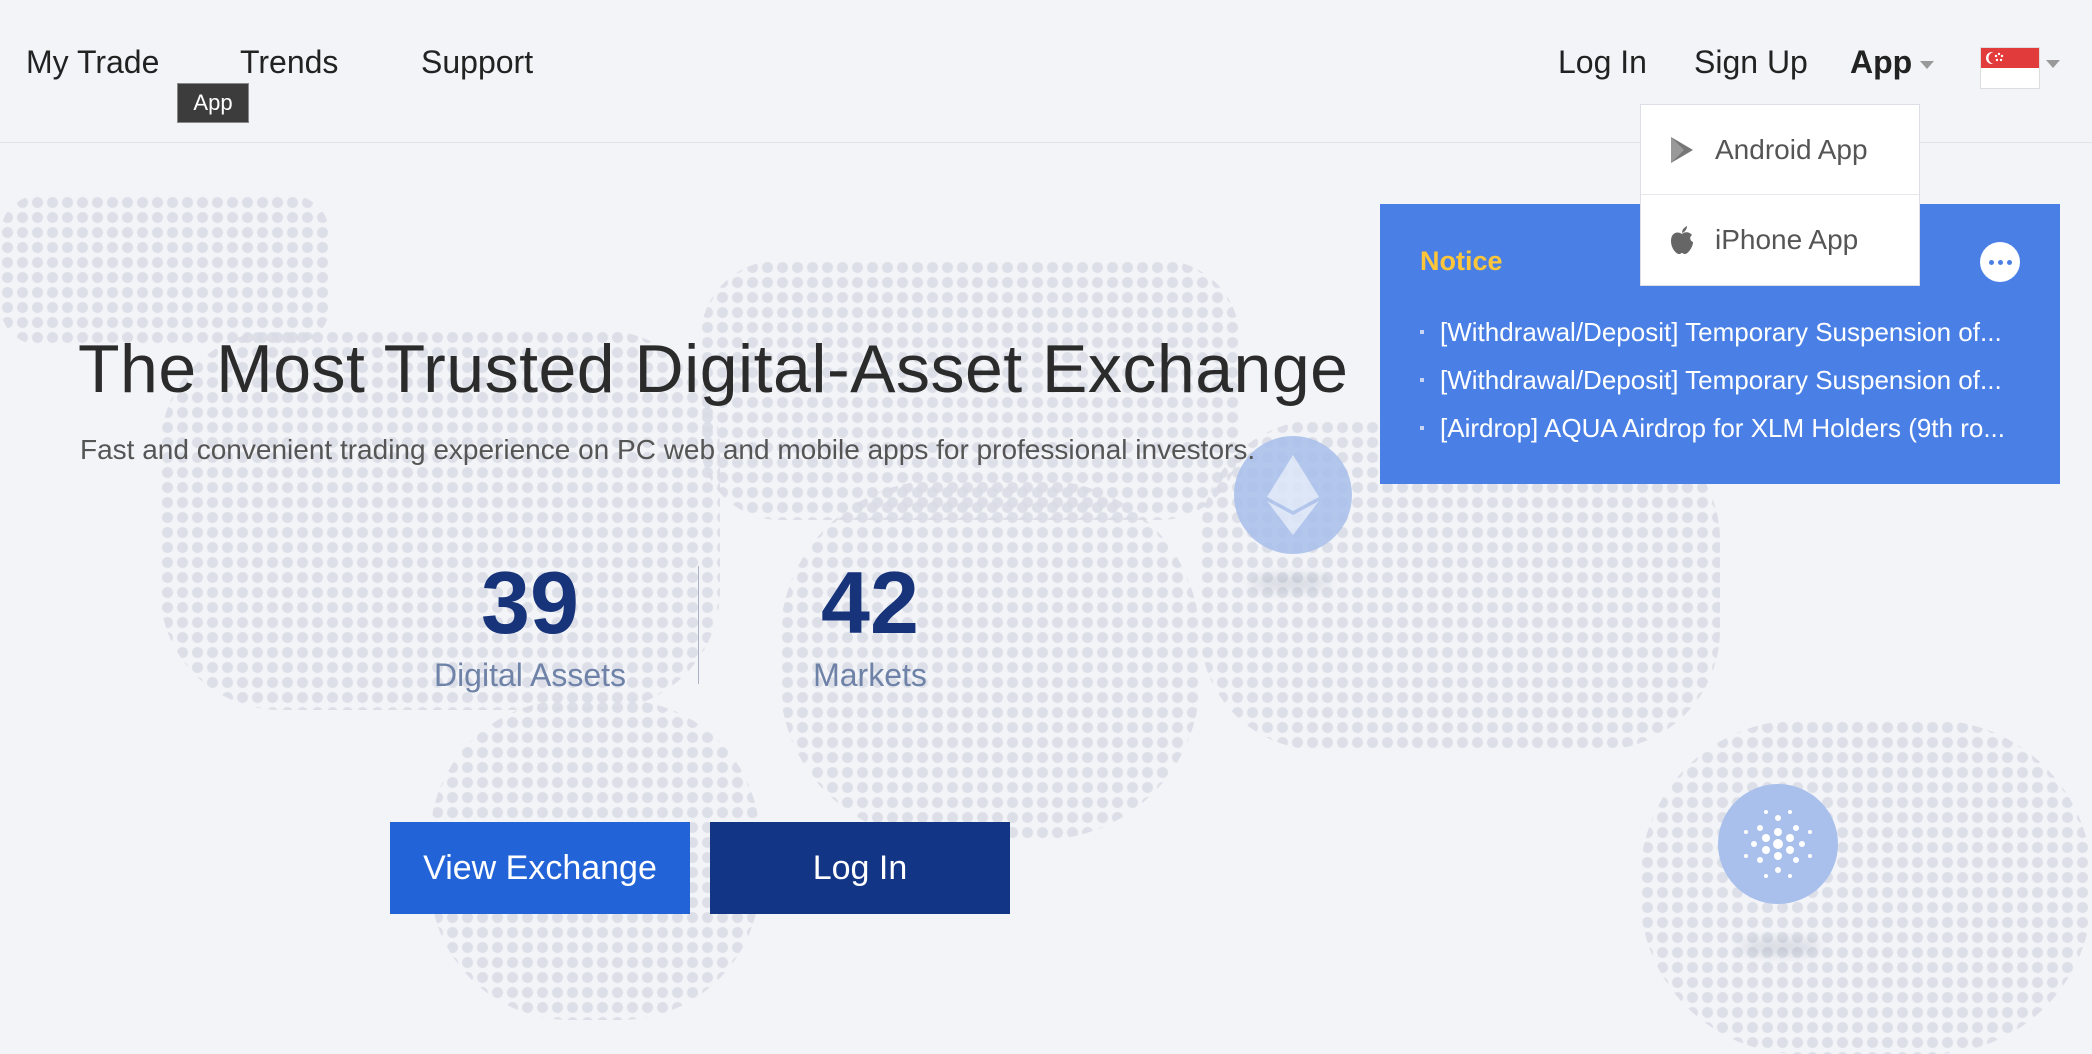 The width and height of the screenshot is (2092, 1054). Describe the element at coordinates (860, 868) in the screenshot. I see `login-button: Log In` at that location.